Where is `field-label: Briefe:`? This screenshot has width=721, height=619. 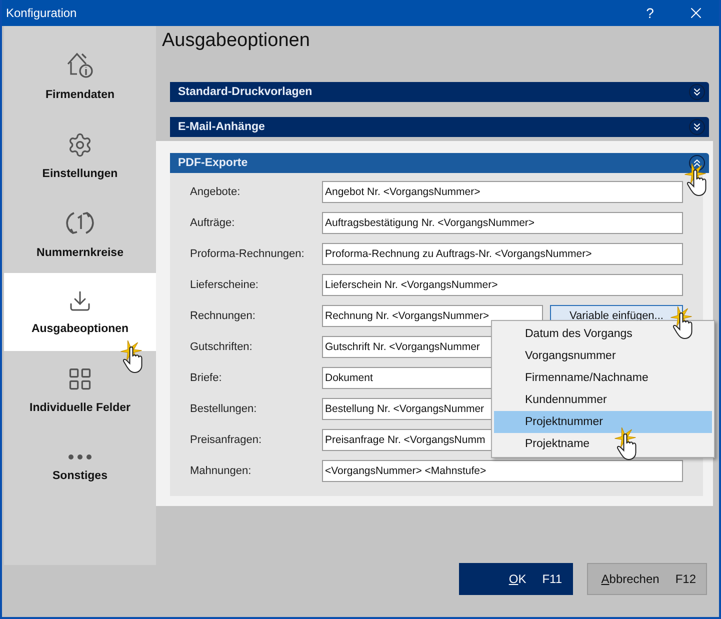
field-label: Briefe: is located at coordinates (206, 378).